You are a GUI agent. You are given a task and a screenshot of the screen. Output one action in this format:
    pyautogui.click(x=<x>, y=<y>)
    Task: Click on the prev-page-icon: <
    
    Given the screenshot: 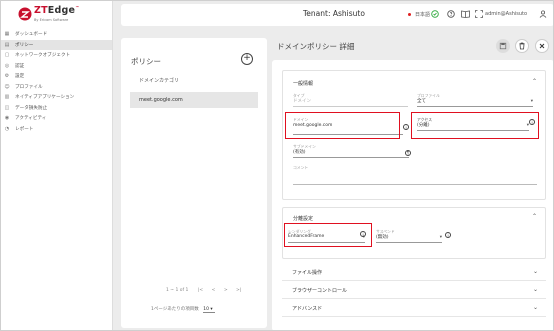 What is the action you would take?
    pyautogui.click(x=214, y=290)
    